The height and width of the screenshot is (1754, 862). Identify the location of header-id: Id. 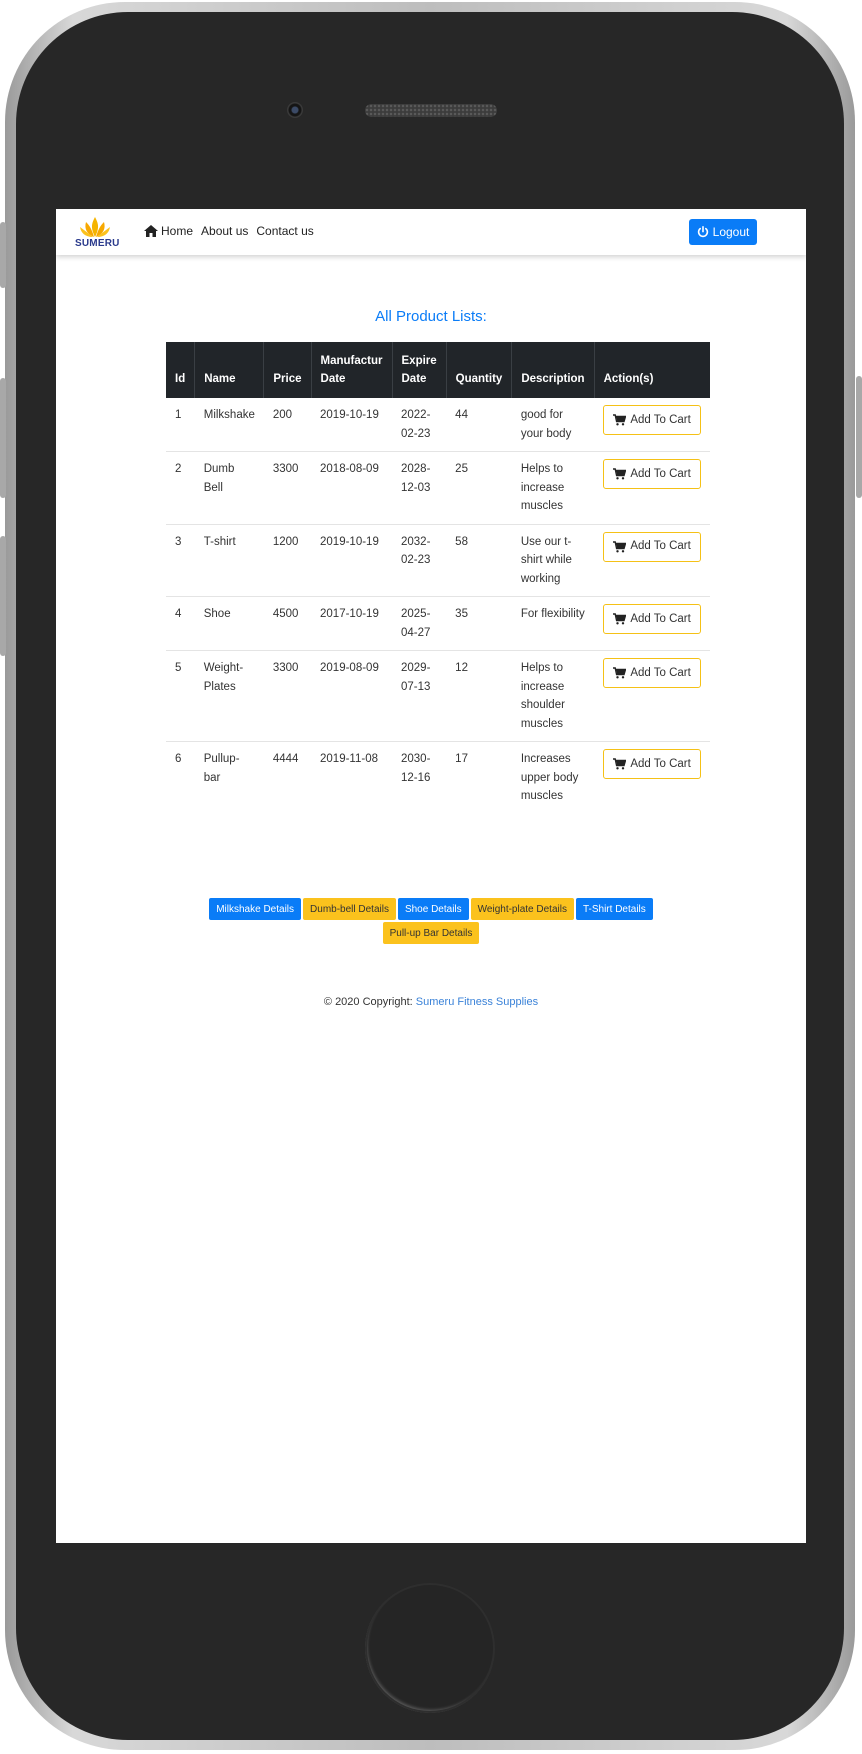
(181, 370).